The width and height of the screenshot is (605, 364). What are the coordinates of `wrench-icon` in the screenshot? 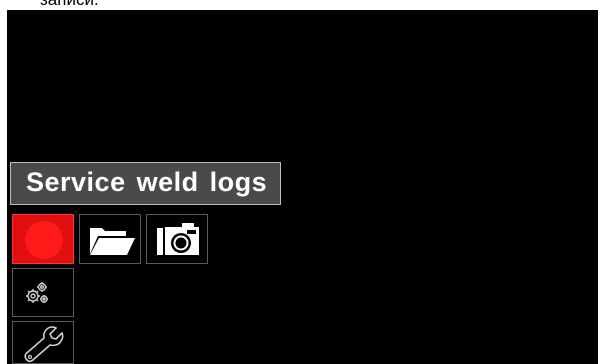 It's located at (44, 344).